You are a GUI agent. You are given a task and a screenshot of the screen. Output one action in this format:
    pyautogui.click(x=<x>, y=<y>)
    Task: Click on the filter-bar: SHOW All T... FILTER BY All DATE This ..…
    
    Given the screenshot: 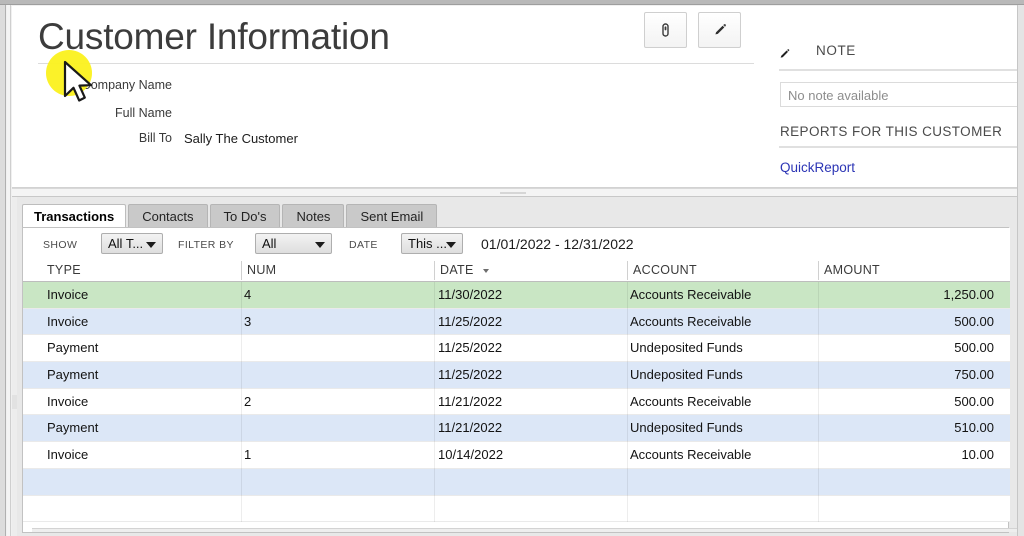 What is the action you would take?
    pyautogui.click(x=516, y=243)
    